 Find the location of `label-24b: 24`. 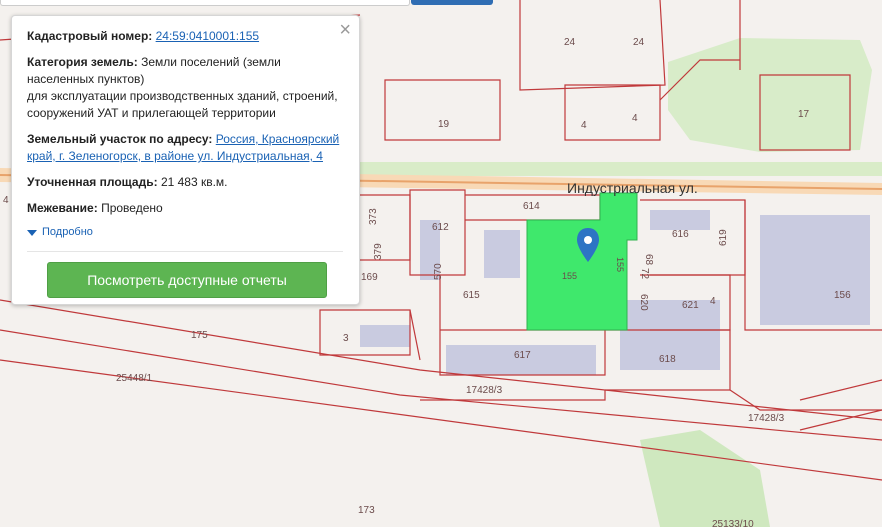

label-24b: 24 is located at coordinates (639, 42).